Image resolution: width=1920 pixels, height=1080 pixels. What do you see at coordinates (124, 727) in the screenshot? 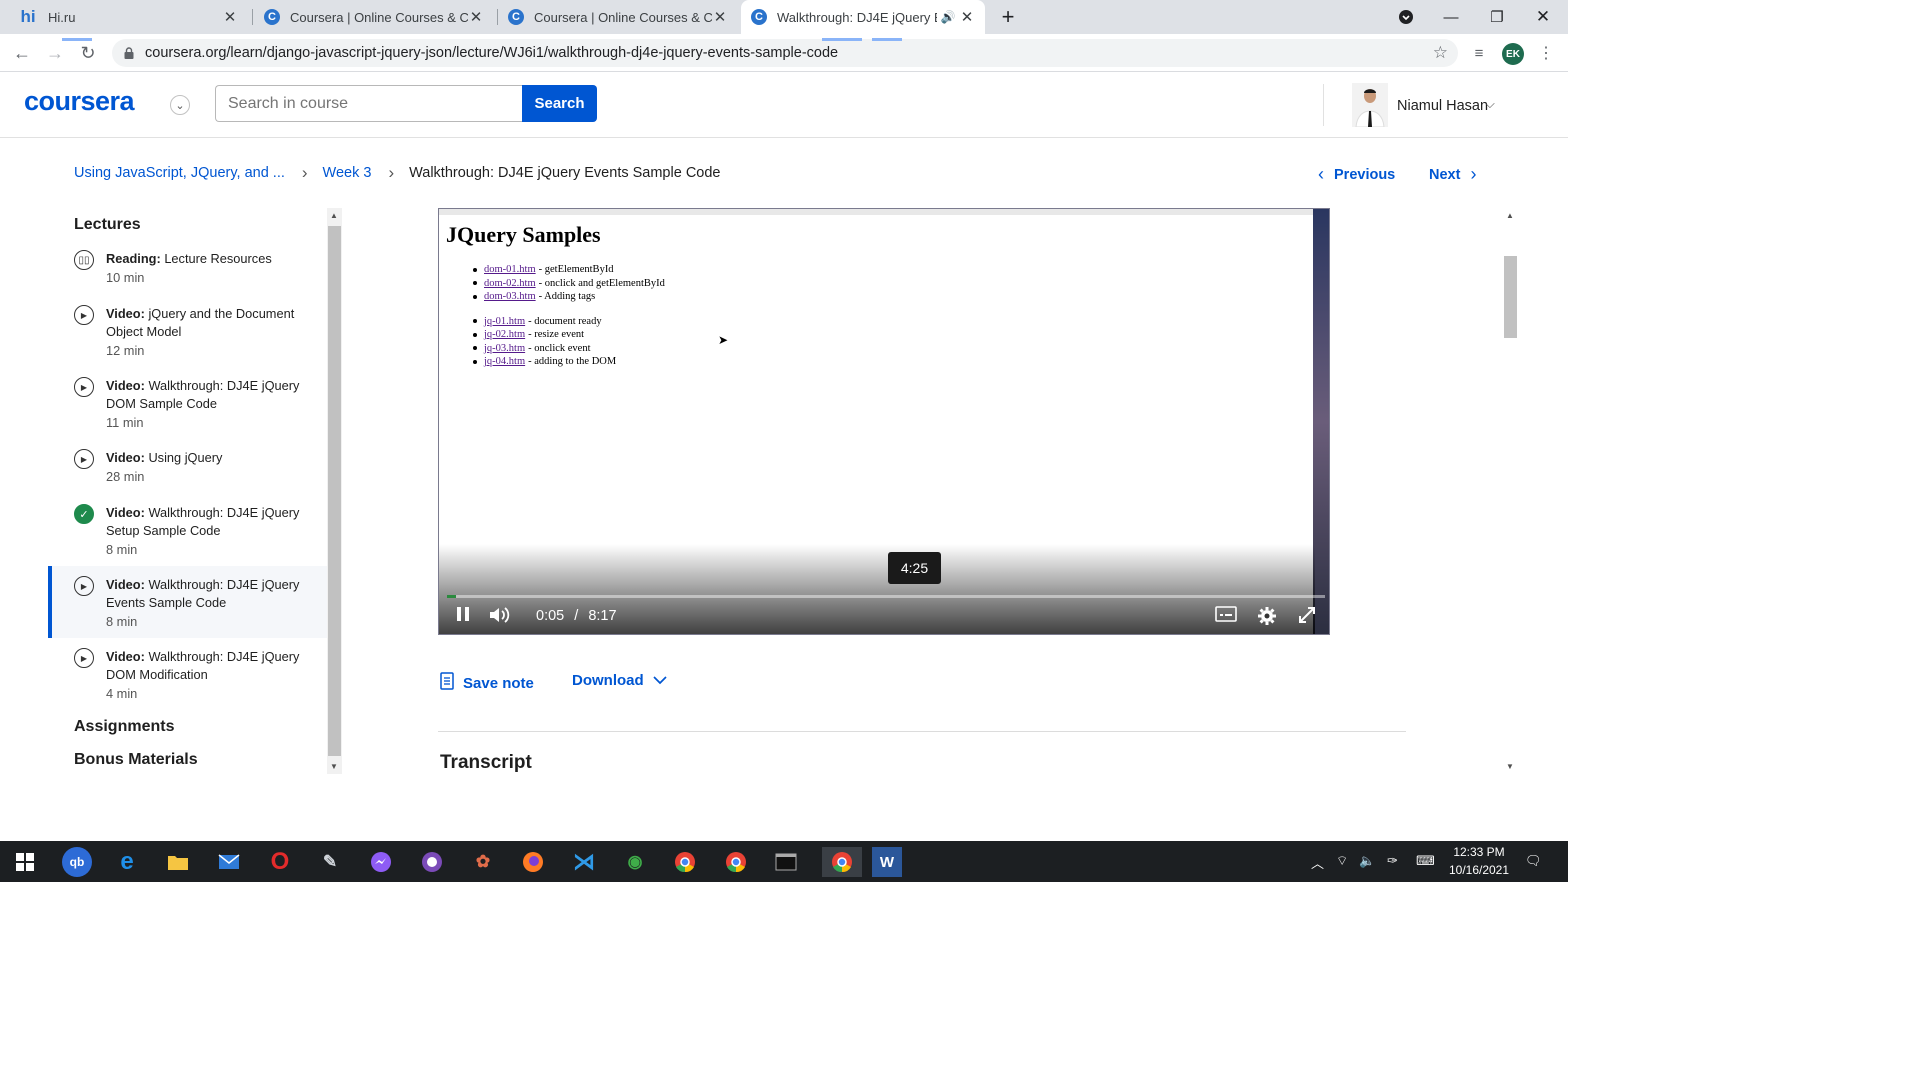
I see `sidebar-section-assignments: Assignments` at bounding box center [124, 727].